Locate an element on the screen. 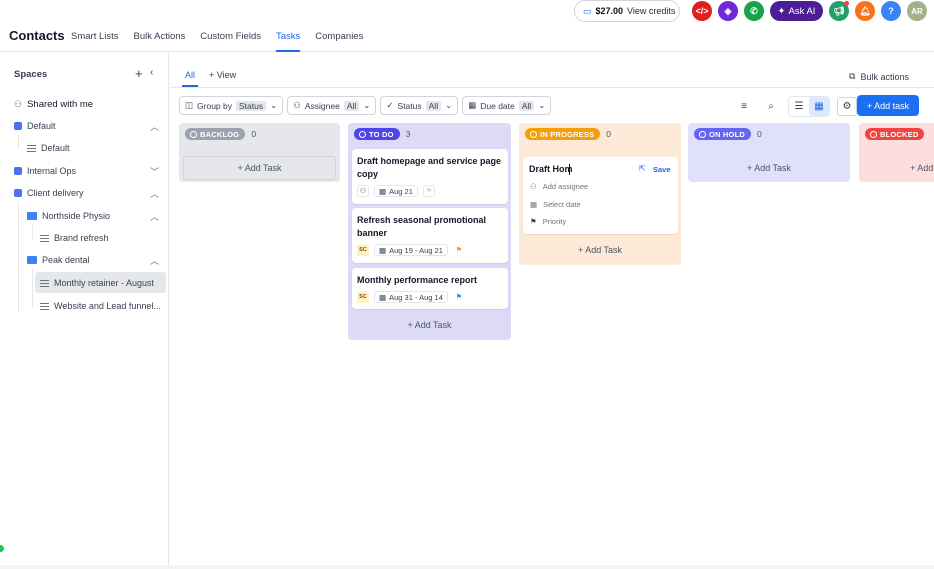  save-button: Save is located at coordinates (662, 169).